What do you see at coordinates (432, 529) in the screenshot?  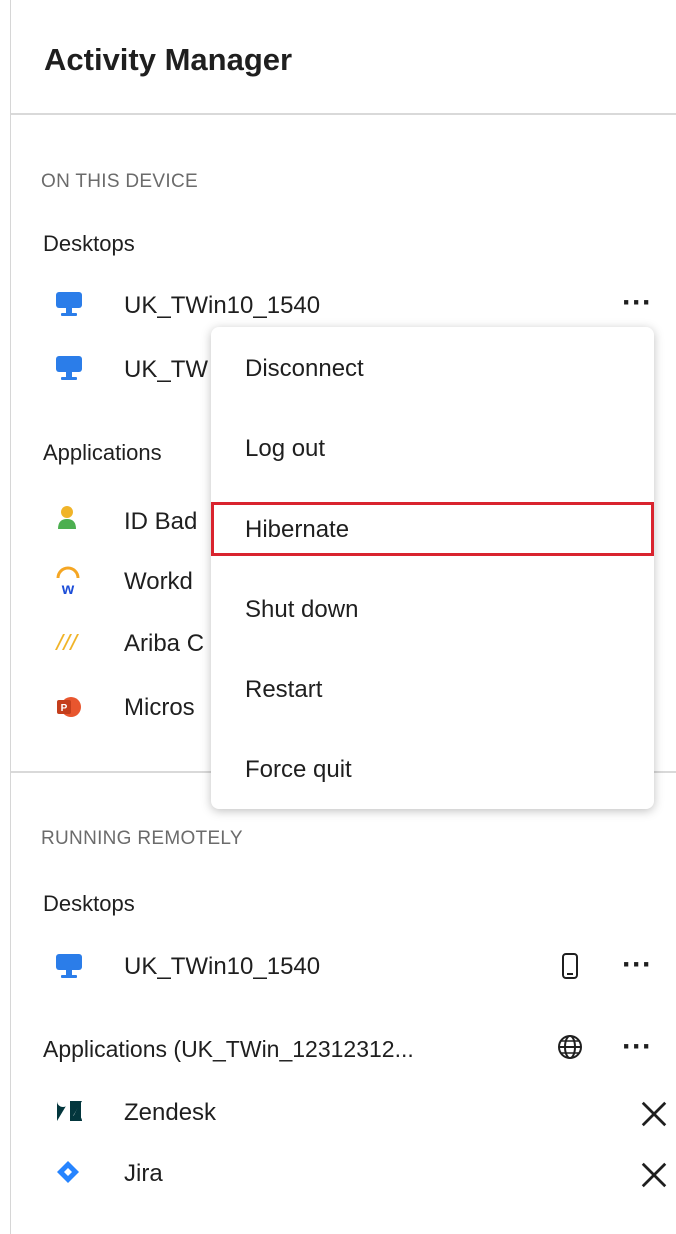 I see `menu-item-hibernate: Hibernate` at bounding box center [432, 529].